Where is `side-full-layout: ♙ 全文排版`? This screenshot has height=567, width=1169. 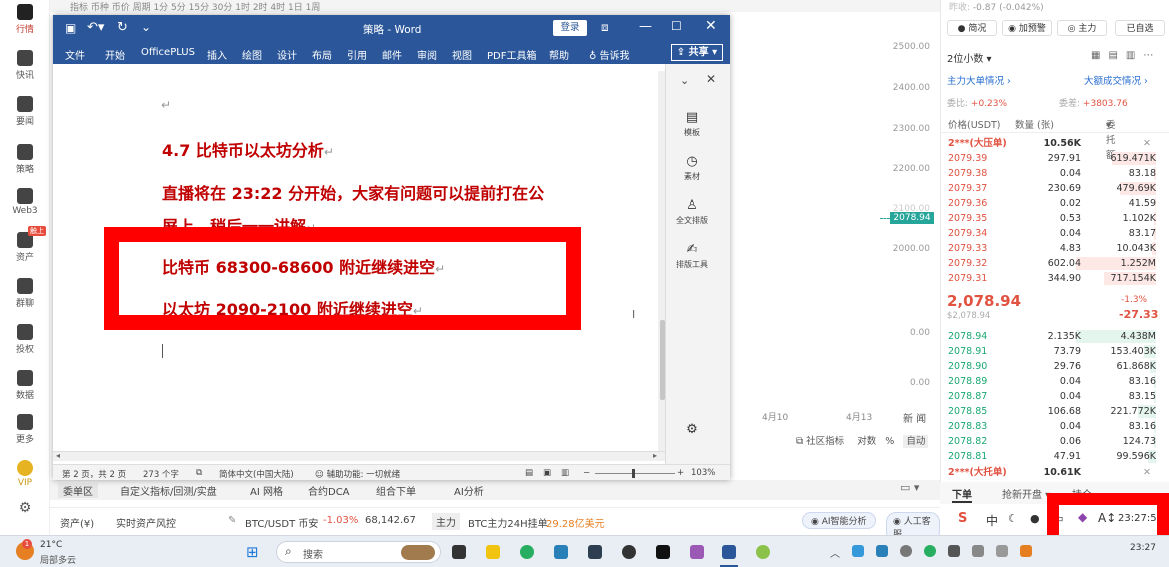 side-full-layout: ♙ 全文排版 is located at coordinates (692, 212).